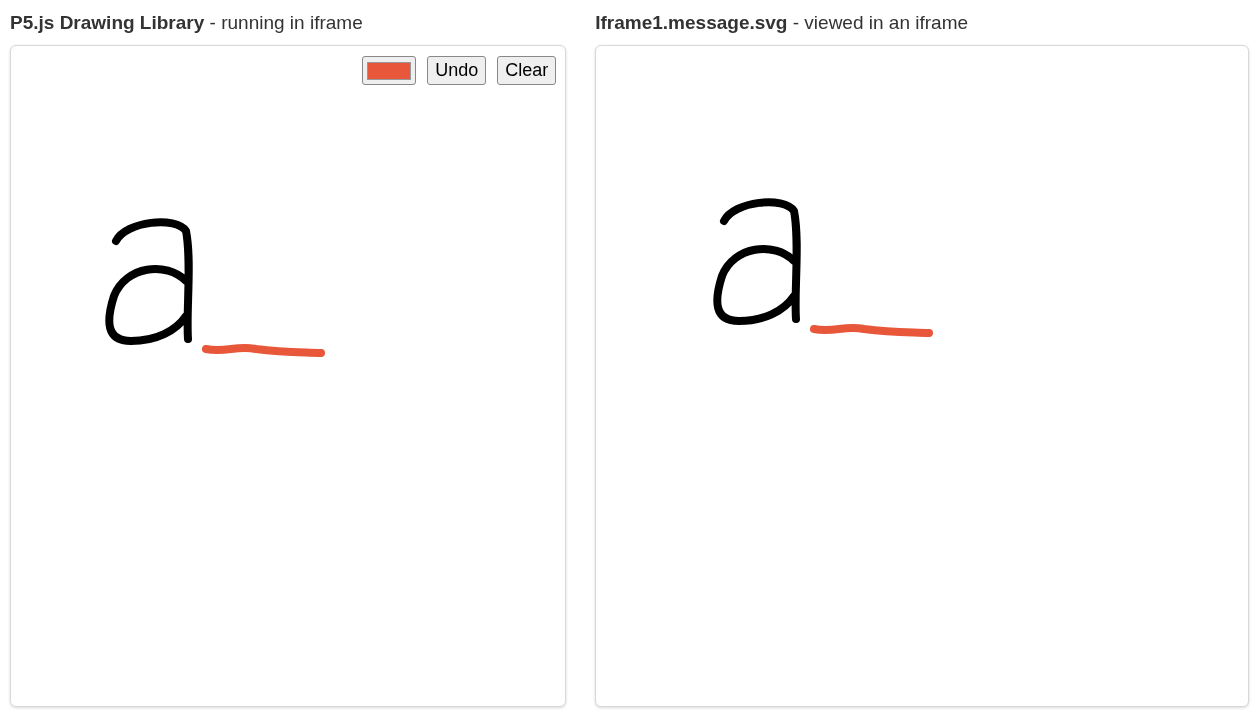 This screenshot has height=723, width=1259. What do you see at coordinates (527, 70) in the screenshot?
I see `toolbar-button: Clear` at bounding box center [527, 70].